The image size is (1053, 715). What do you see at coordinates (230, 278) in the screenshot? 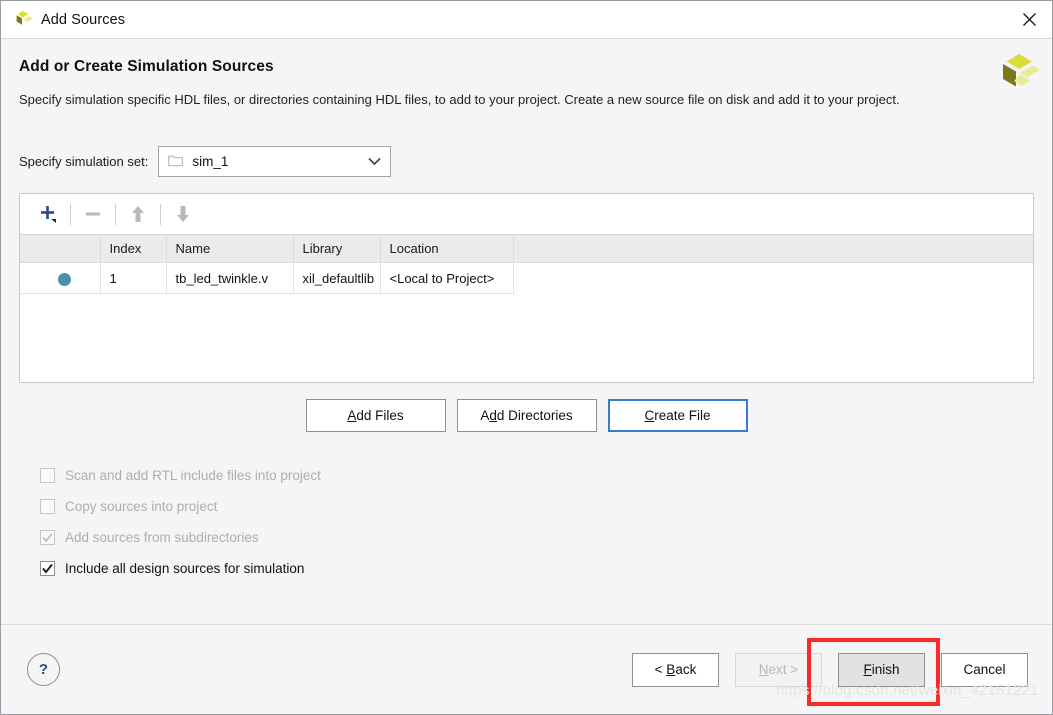
I see `row-name-cell: tb_led_twinkle.v` at bounding box center [230, 278].